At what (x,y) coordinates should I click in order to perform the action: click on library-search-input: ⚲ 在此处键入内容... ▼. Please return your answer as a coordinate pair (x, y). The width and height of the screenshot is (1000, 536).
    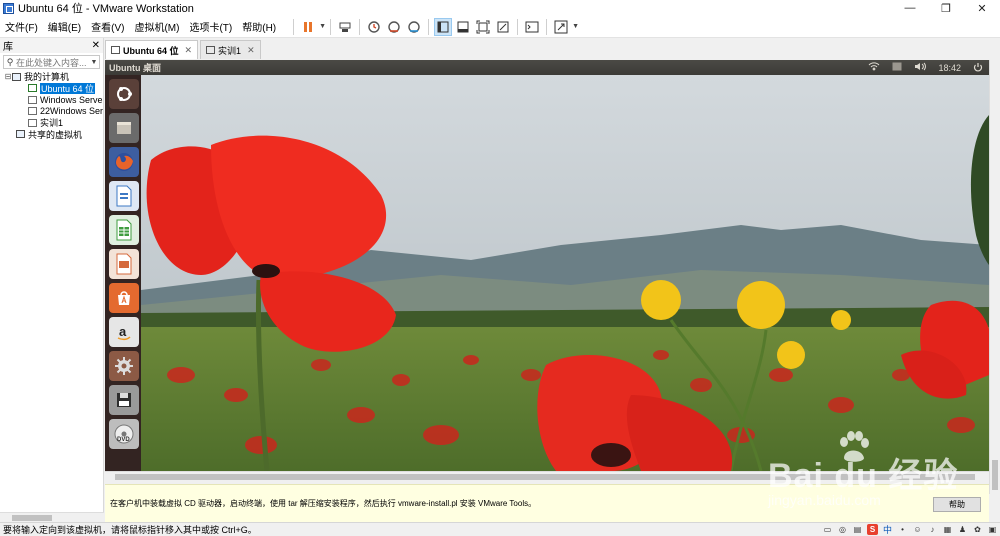
    Looking at the image, I should click on (51, 62).